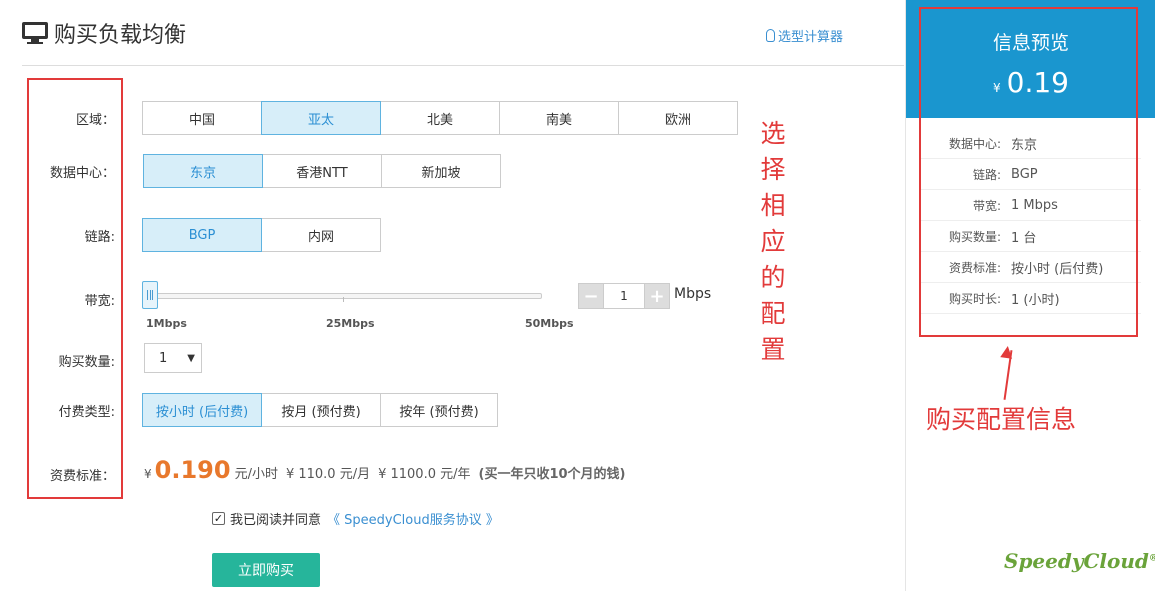 Image resolution: width=1155 pixels, height=591 pixels. I want to click on annotation-box-right, so click(1028, 172).